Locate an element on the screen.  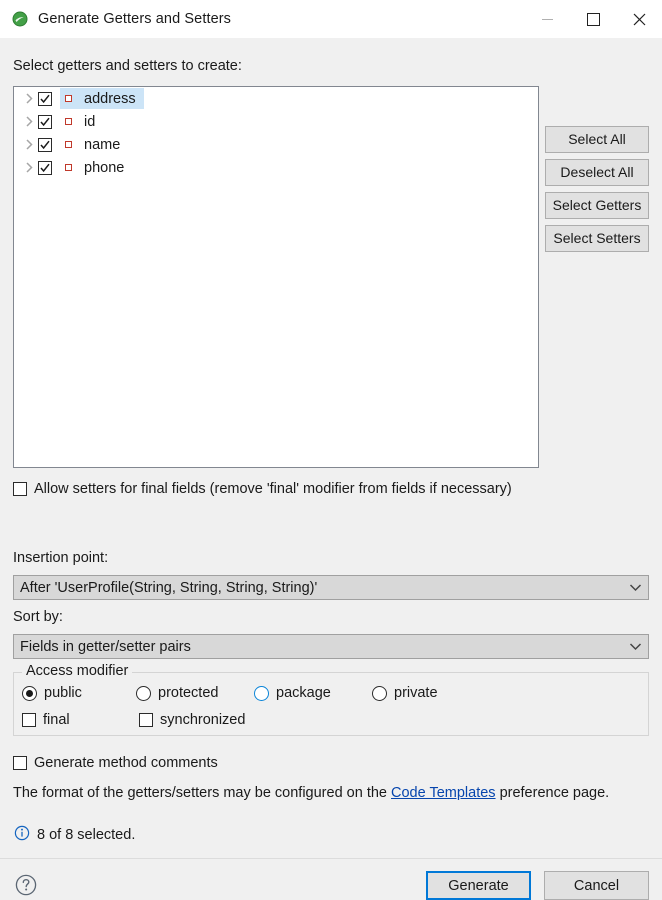
status-text: 8 of 8 selected. is located at coordinates (86, 834).